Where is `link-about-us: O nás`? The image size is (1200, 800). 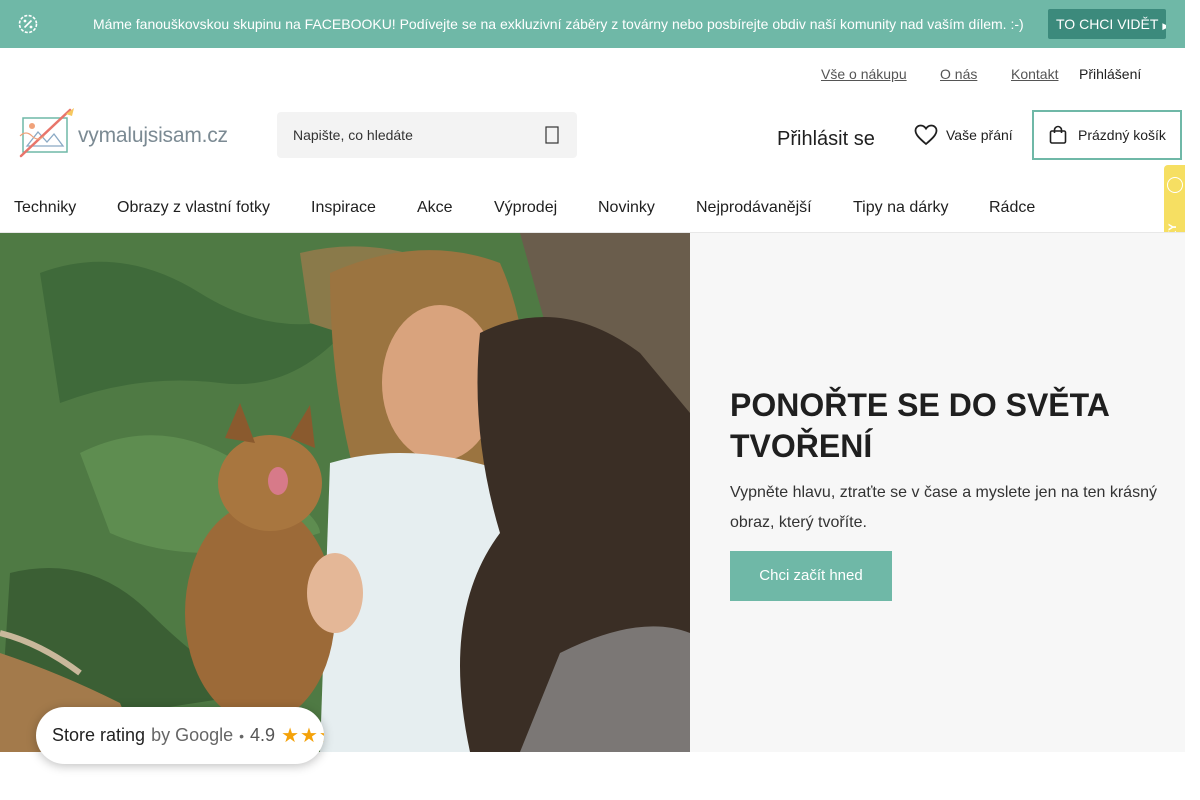 link-about-us: O nás is located at coordinates (958, 74).